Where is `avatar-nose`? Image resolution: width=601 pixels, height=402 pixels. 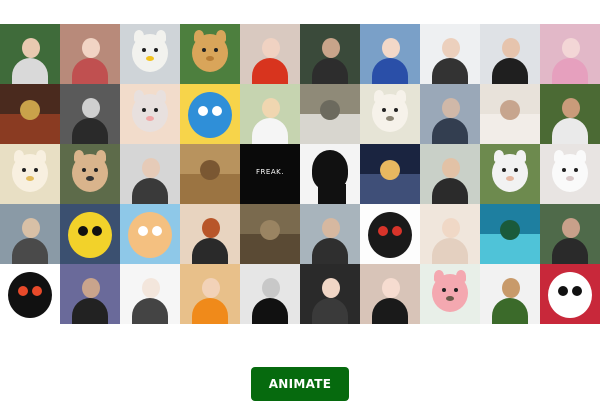
avatar-nose is located at coordinates (90, 178).